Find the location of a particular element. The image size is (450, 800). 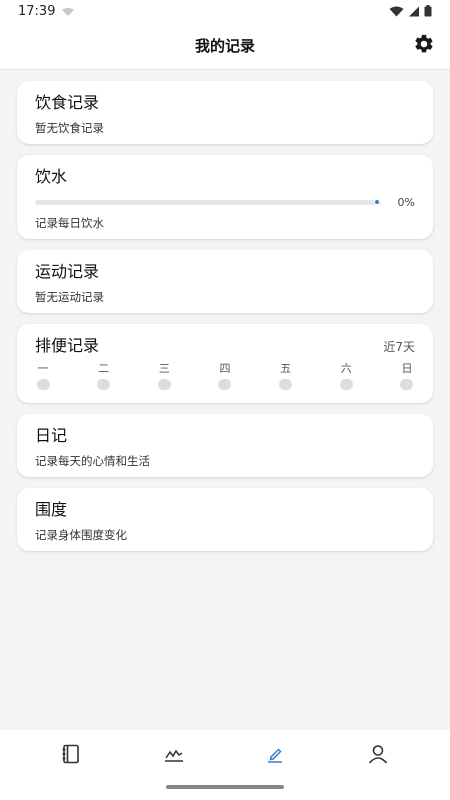

tab-trends is located at coordinates (174, 756).